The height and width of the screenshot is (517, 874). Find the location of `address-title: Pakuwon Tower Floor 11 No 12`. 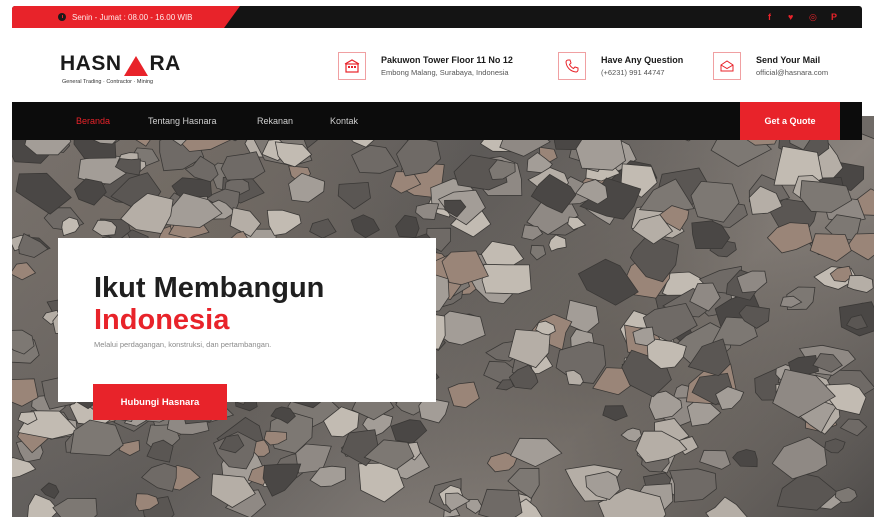

address-title: Pakuwon Tower Floor 11 No 12 is located at coordinates (447, 60).